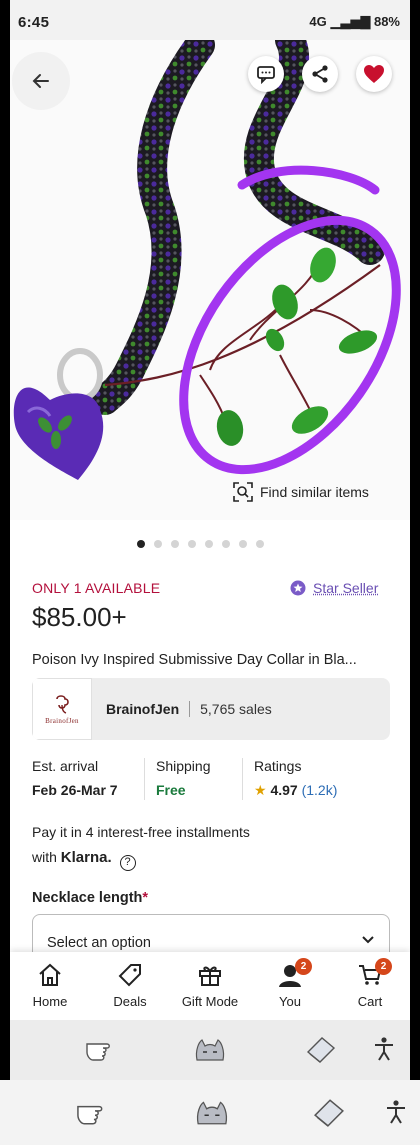  Describe the element at coordinates (34, 22) in the screenshot. I see `status-time: 6:45` at that location.